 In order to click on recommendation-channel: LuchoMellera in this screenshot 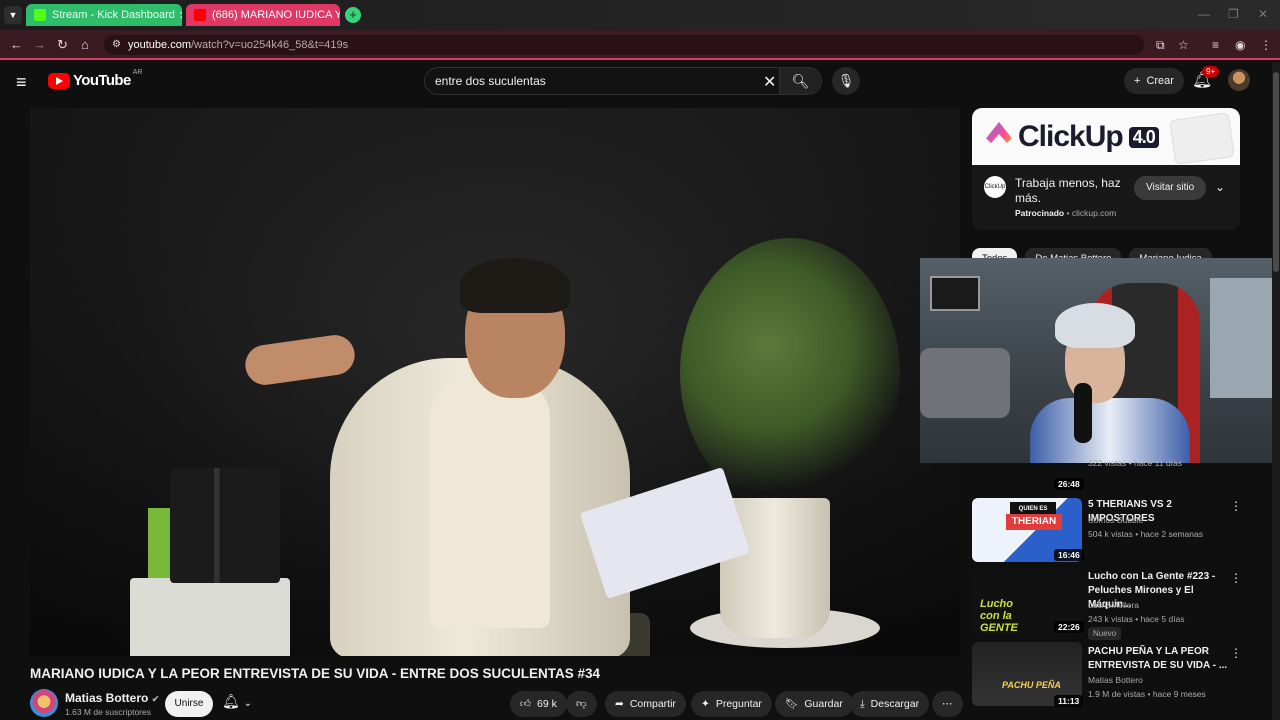, I will do `click(1113, 605)`.